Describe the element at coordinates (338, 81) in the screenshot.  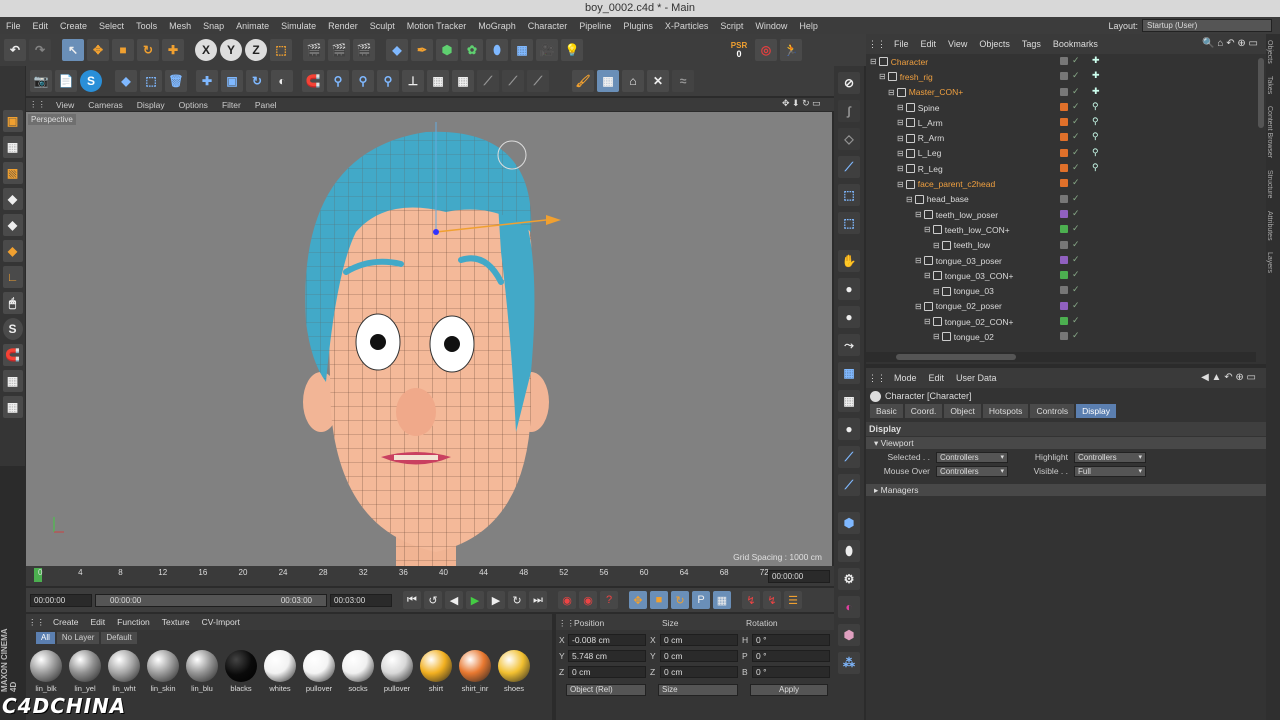
I see `weight-icon: ⚲` at that location.